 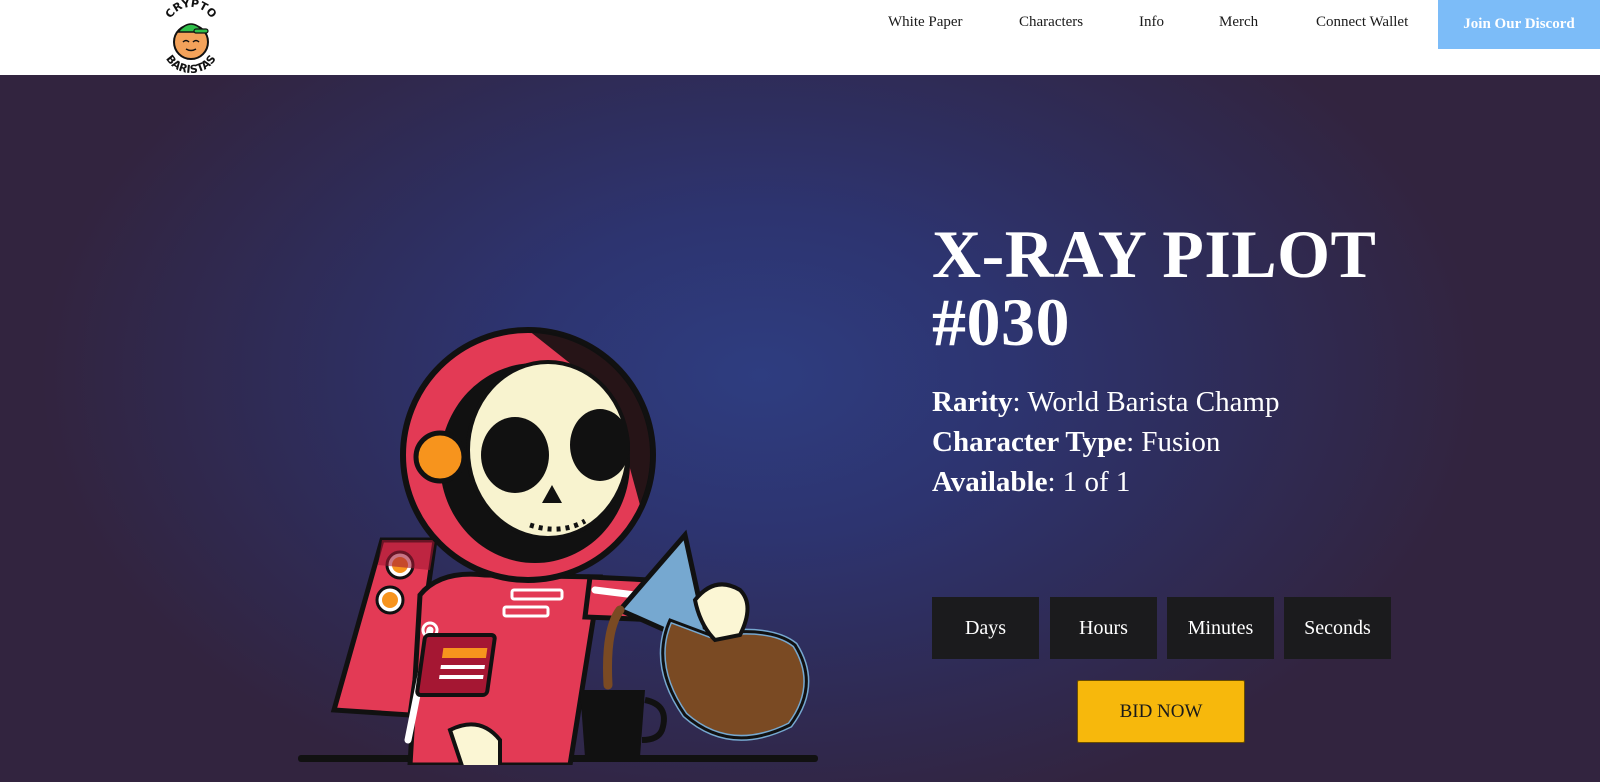 I want to click on nav-characters: Characters, so click(x=1051, y=22).